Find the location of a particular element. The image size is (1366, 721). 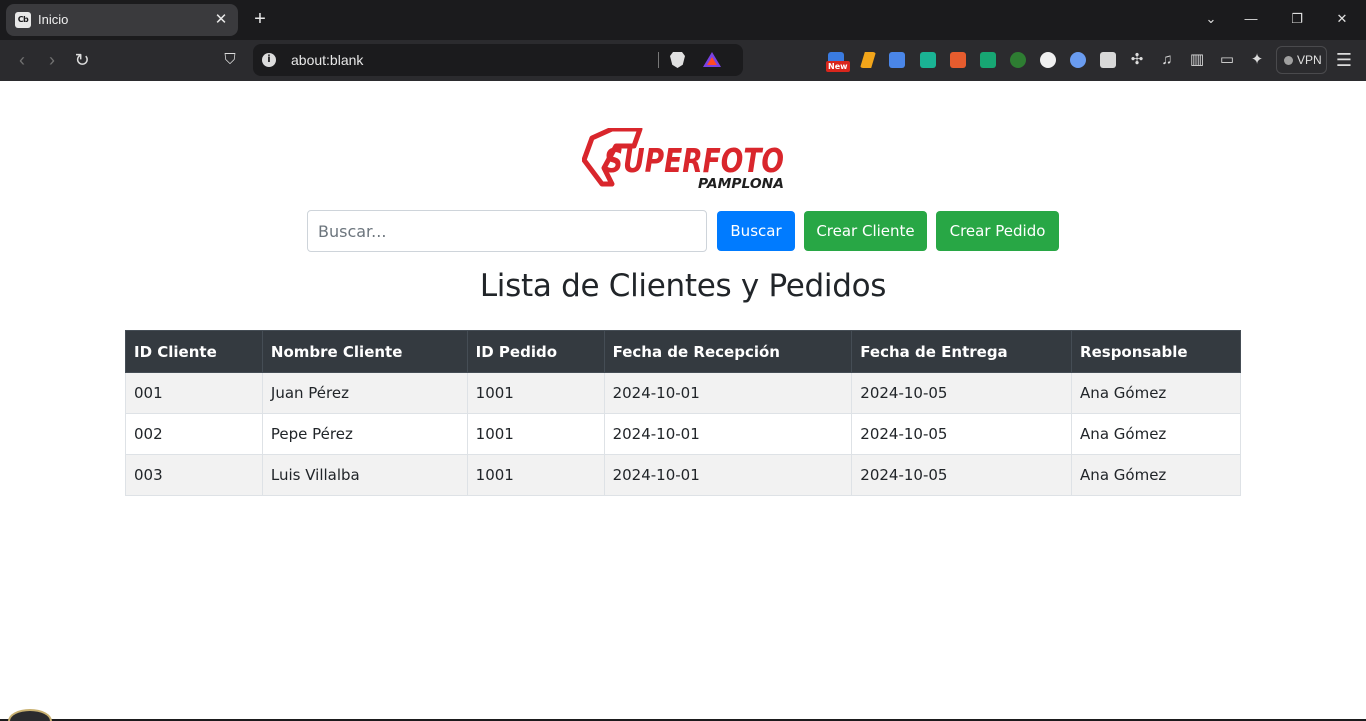

browser-toolbar: ‹ › ↻ ⛉ i about:blank ✣ ♫ ▥ ▭ ✦ VPN ☰ is located at coordinates (683, 60).